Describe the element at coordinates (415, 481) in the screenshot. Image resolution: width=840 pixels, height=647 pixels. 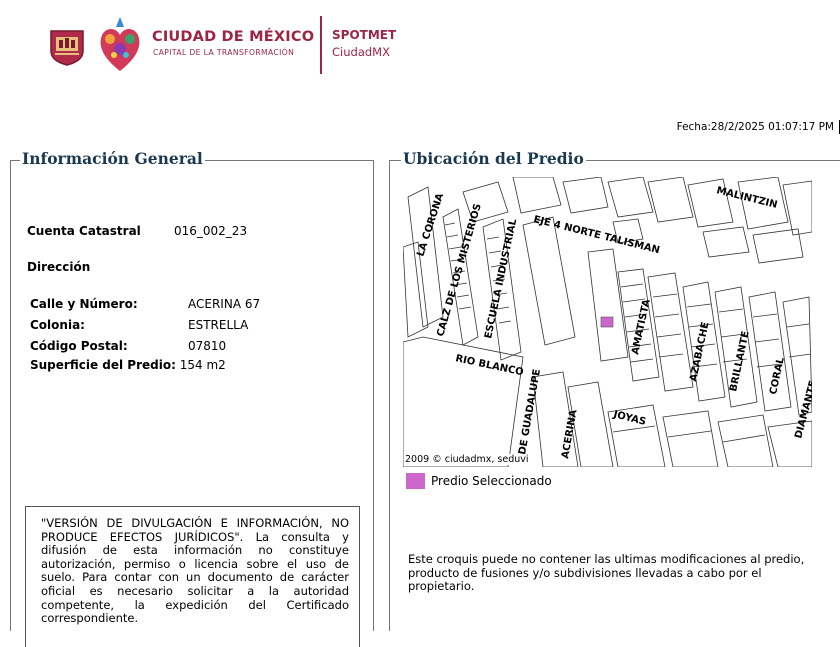
I see `selected-parcel-swatch` at that location.